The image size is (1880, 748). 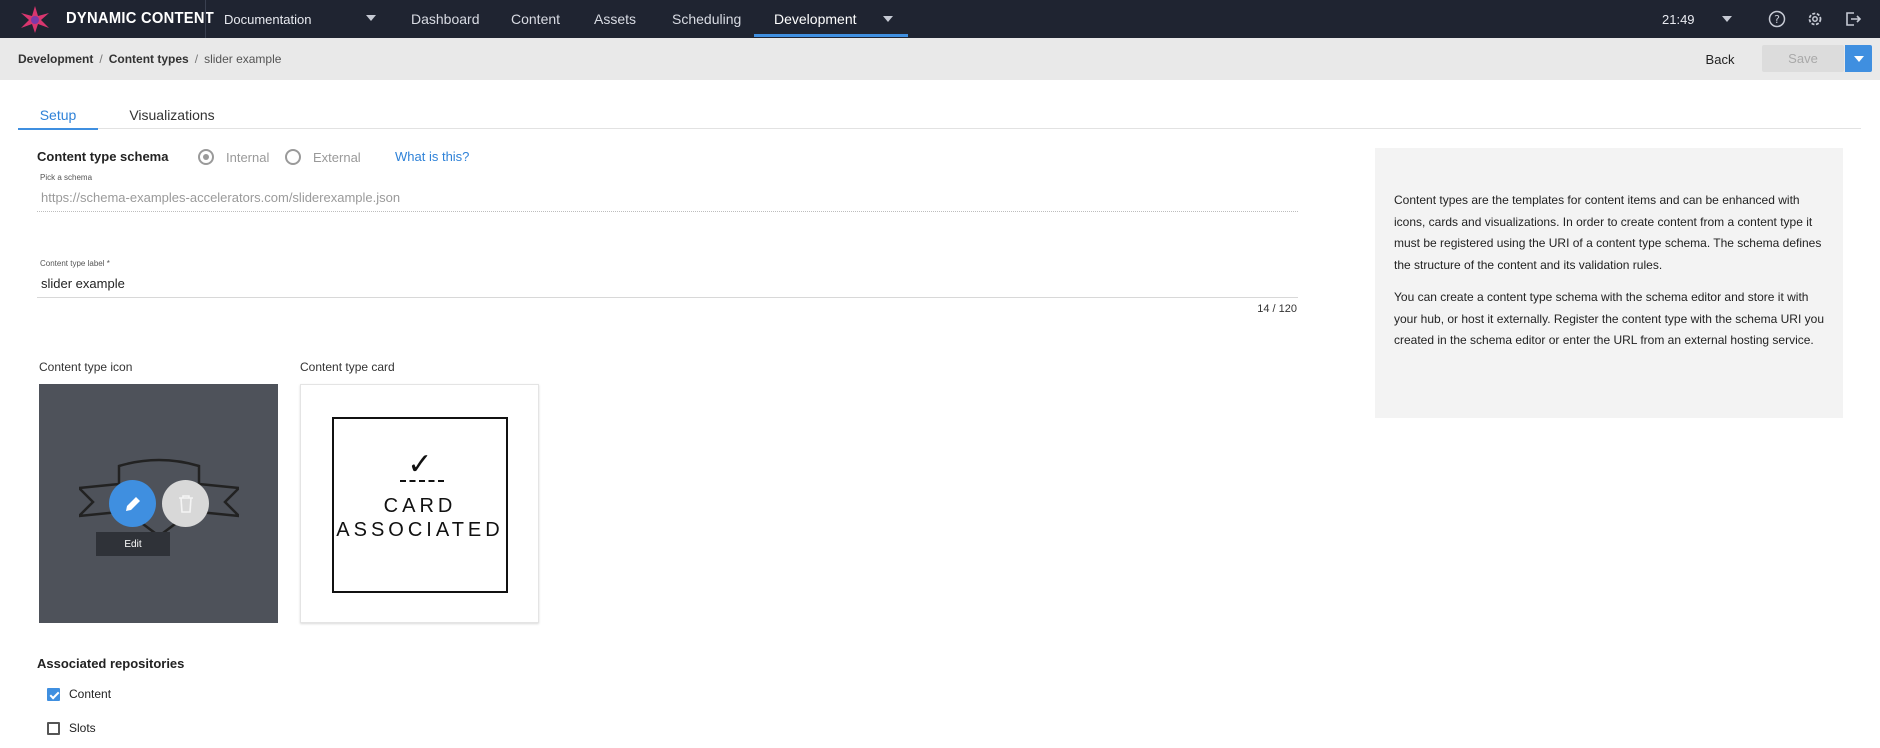 I want to click on pencil-icon, so click(x=132, y=503).